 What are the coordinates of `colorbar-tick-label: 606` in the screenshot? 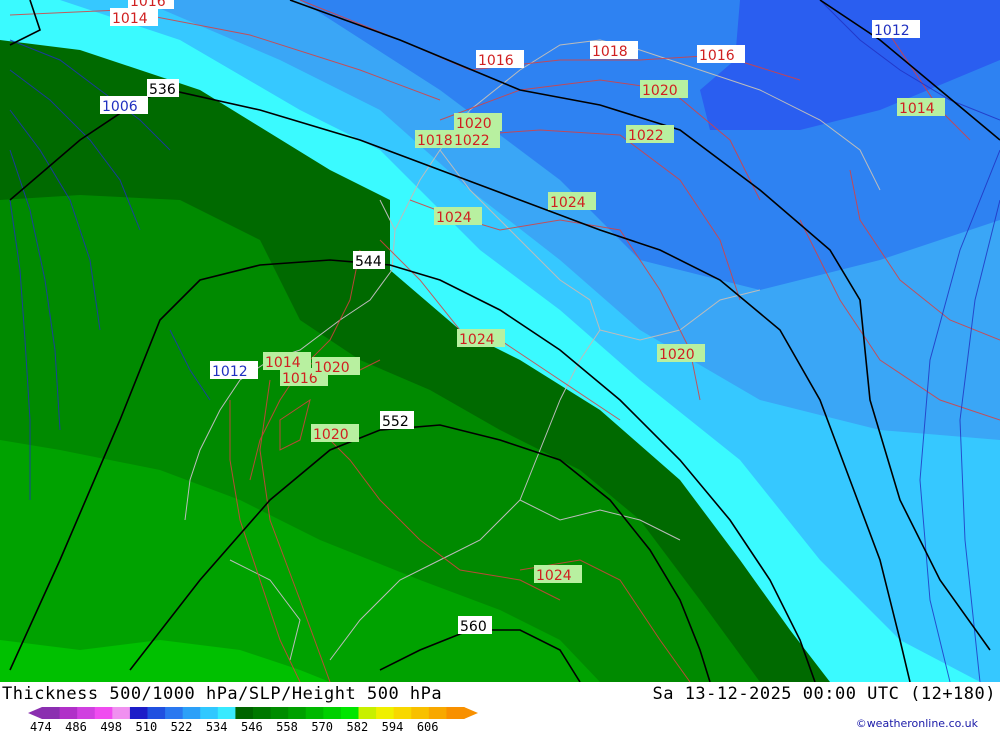 It's located at (427, 727).